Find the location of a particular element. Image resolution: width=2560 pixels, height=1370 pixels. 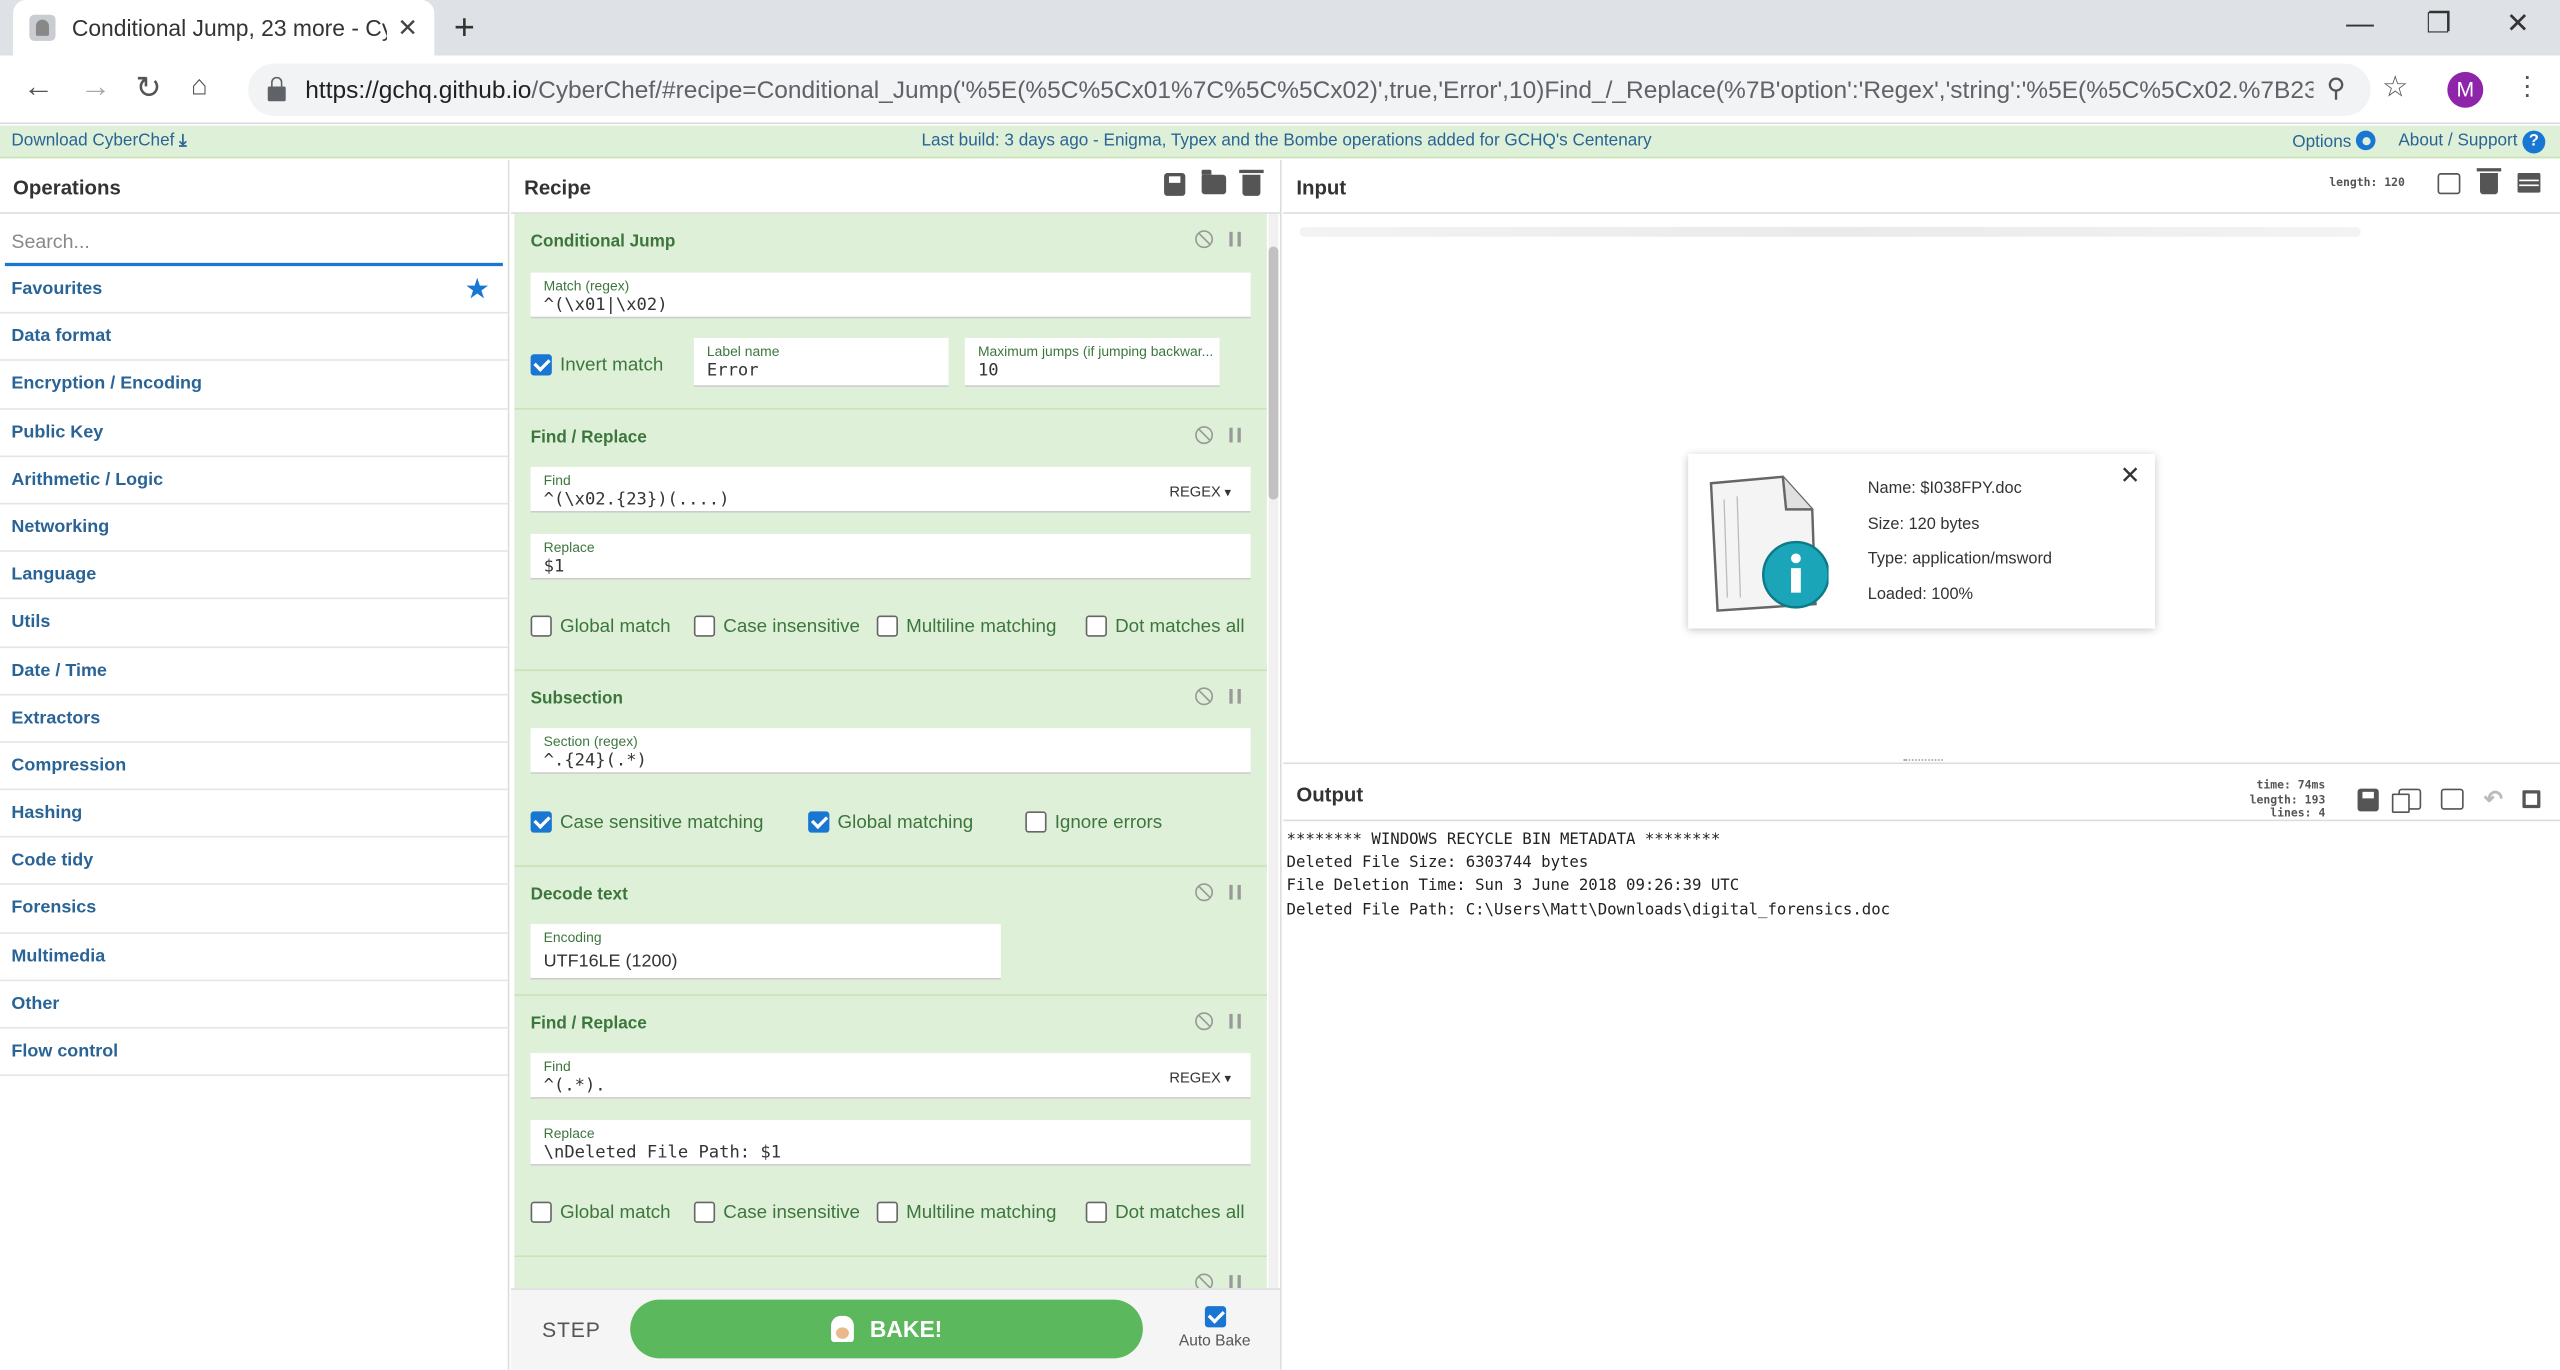

home-icon: ⌂ is located at coordinates (199, 86).